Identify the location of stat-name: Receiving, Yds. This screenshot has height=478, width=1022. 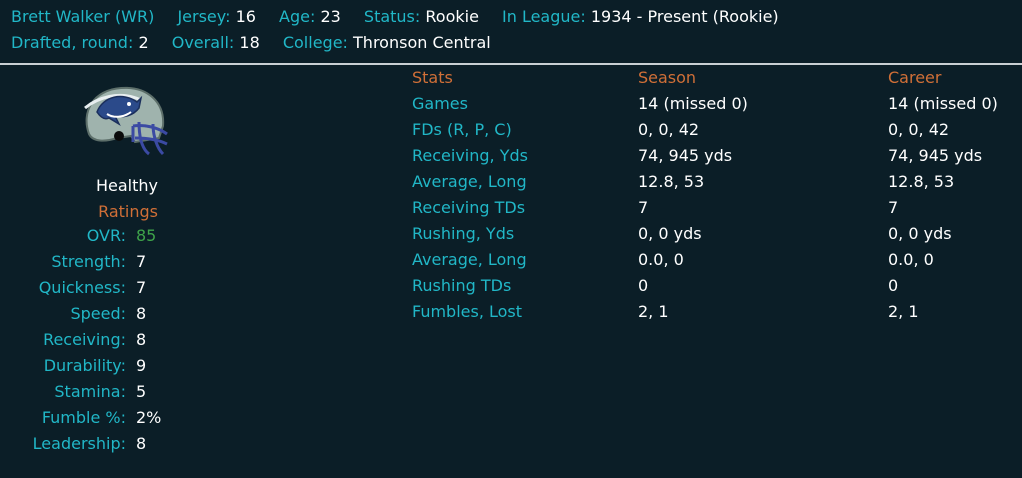
(470, 155).